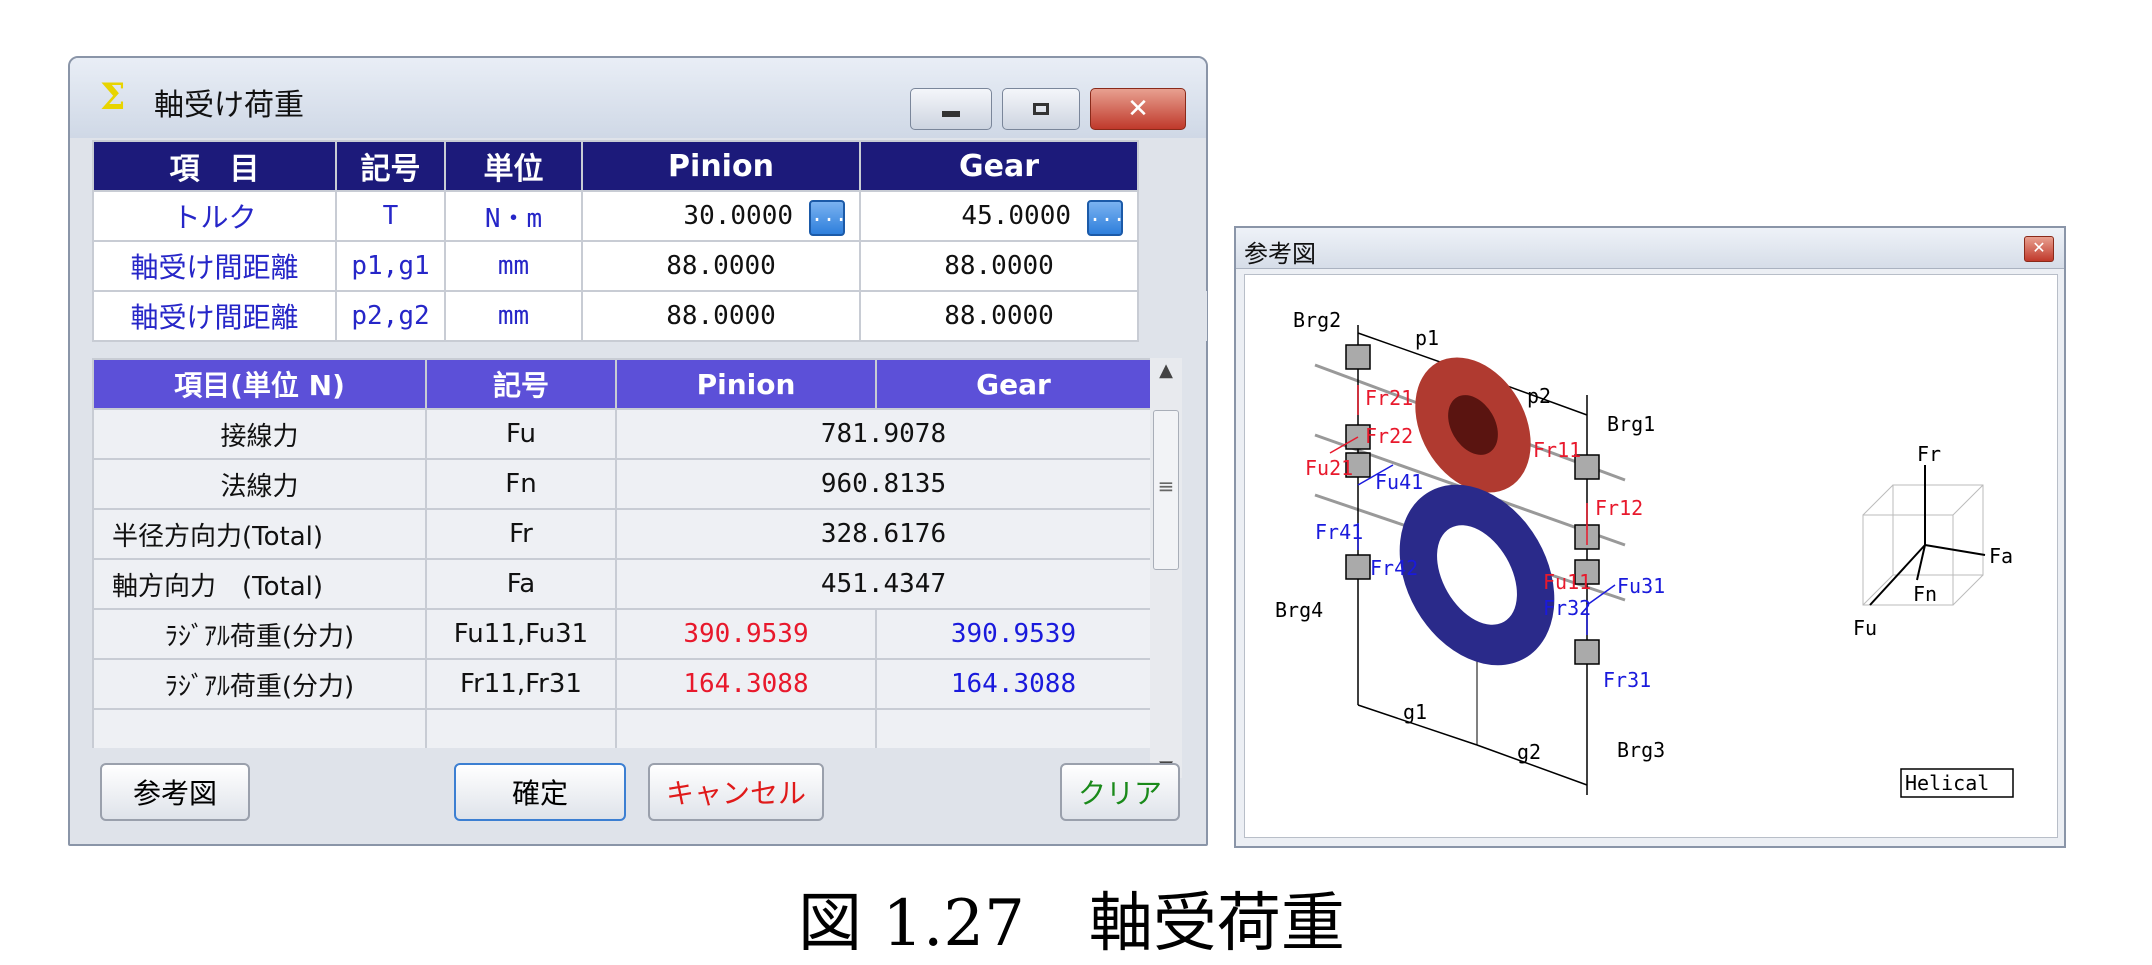  I want to click on gear-distance-g1-input: 88.0000, so click(999, 266).